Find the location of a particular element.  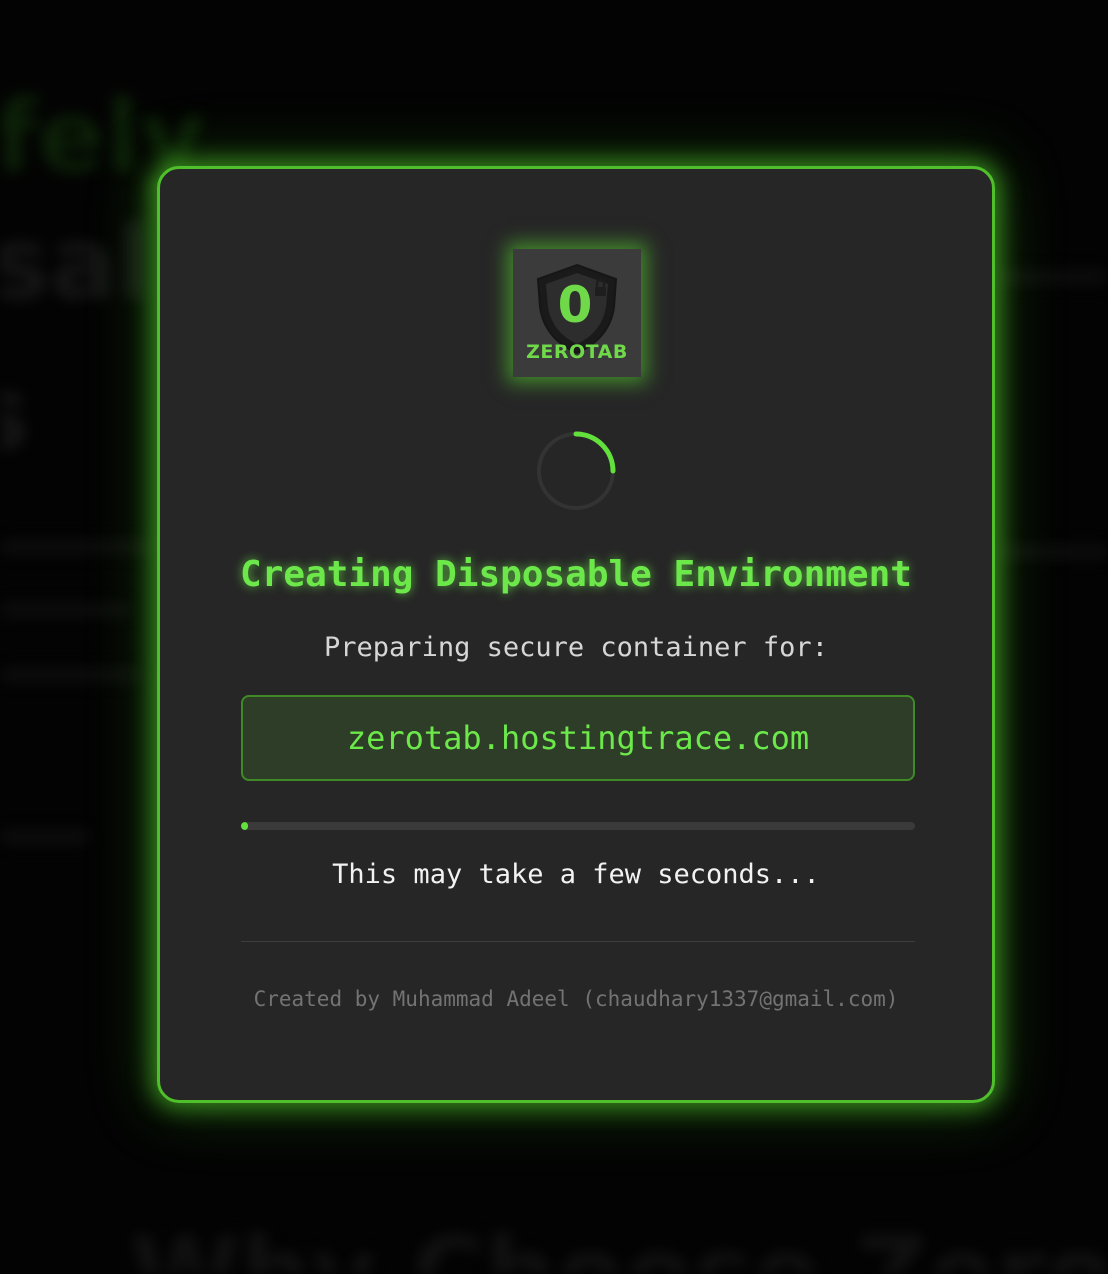

loading-spinner-icon is located at coordinates (576, 471).